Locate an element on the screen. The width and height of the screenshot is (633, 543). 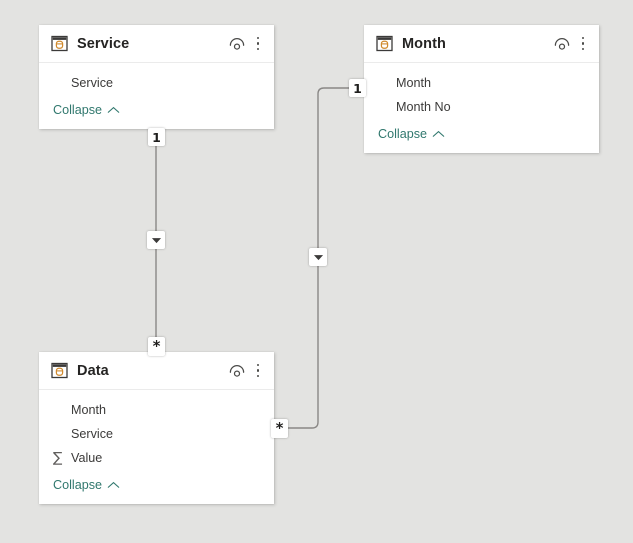
field-name: Value is located at coordinates (87, 458).